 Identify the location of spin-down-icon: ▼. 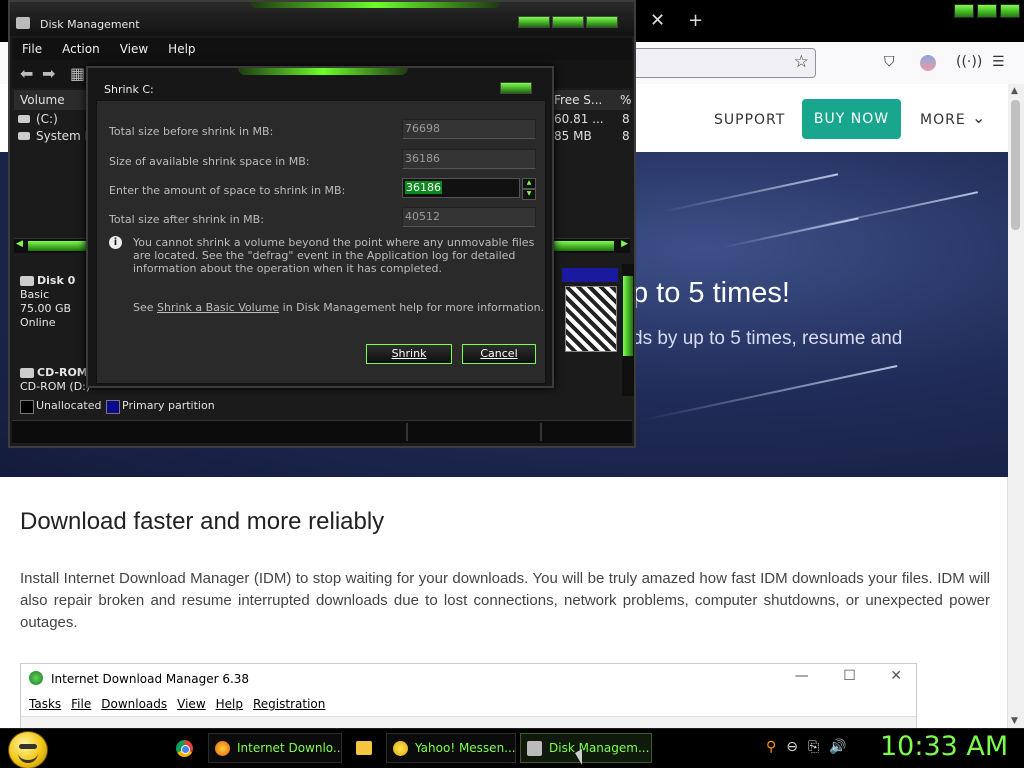
(529, 194).